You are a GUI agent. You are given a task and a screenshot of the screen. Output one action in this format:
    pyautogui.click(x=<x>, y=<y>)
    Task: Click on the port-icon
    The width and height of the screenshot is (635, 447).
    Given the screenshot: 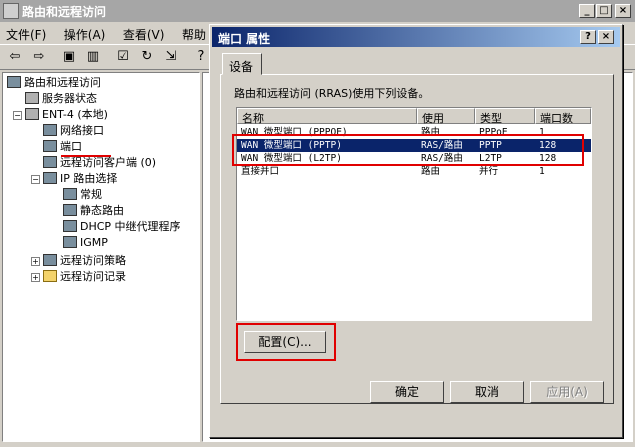 What is the action you would take?
    pyautogui.click(x=50, y=146)
    